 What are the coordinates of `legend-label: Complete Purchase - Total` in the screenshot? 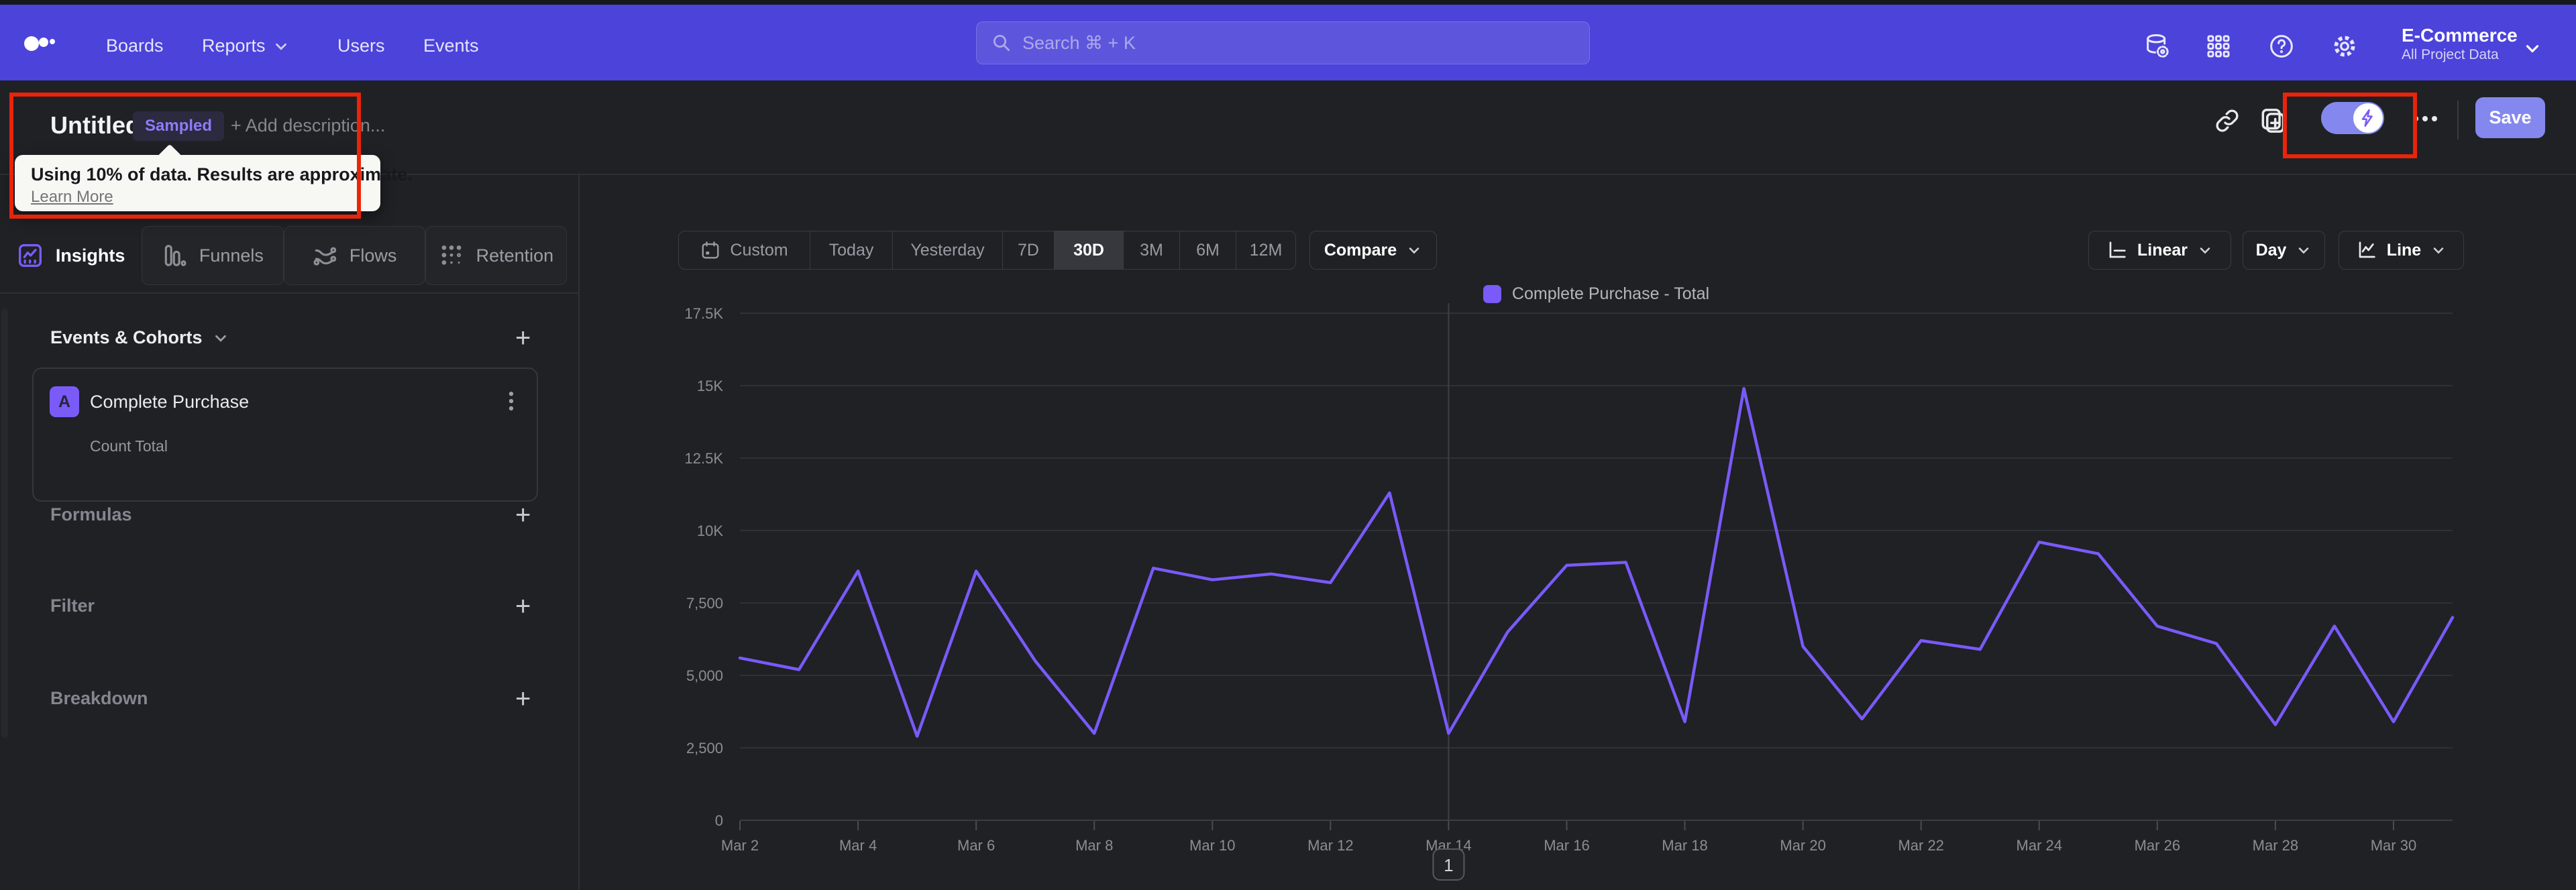 It's located at (1610, 293).